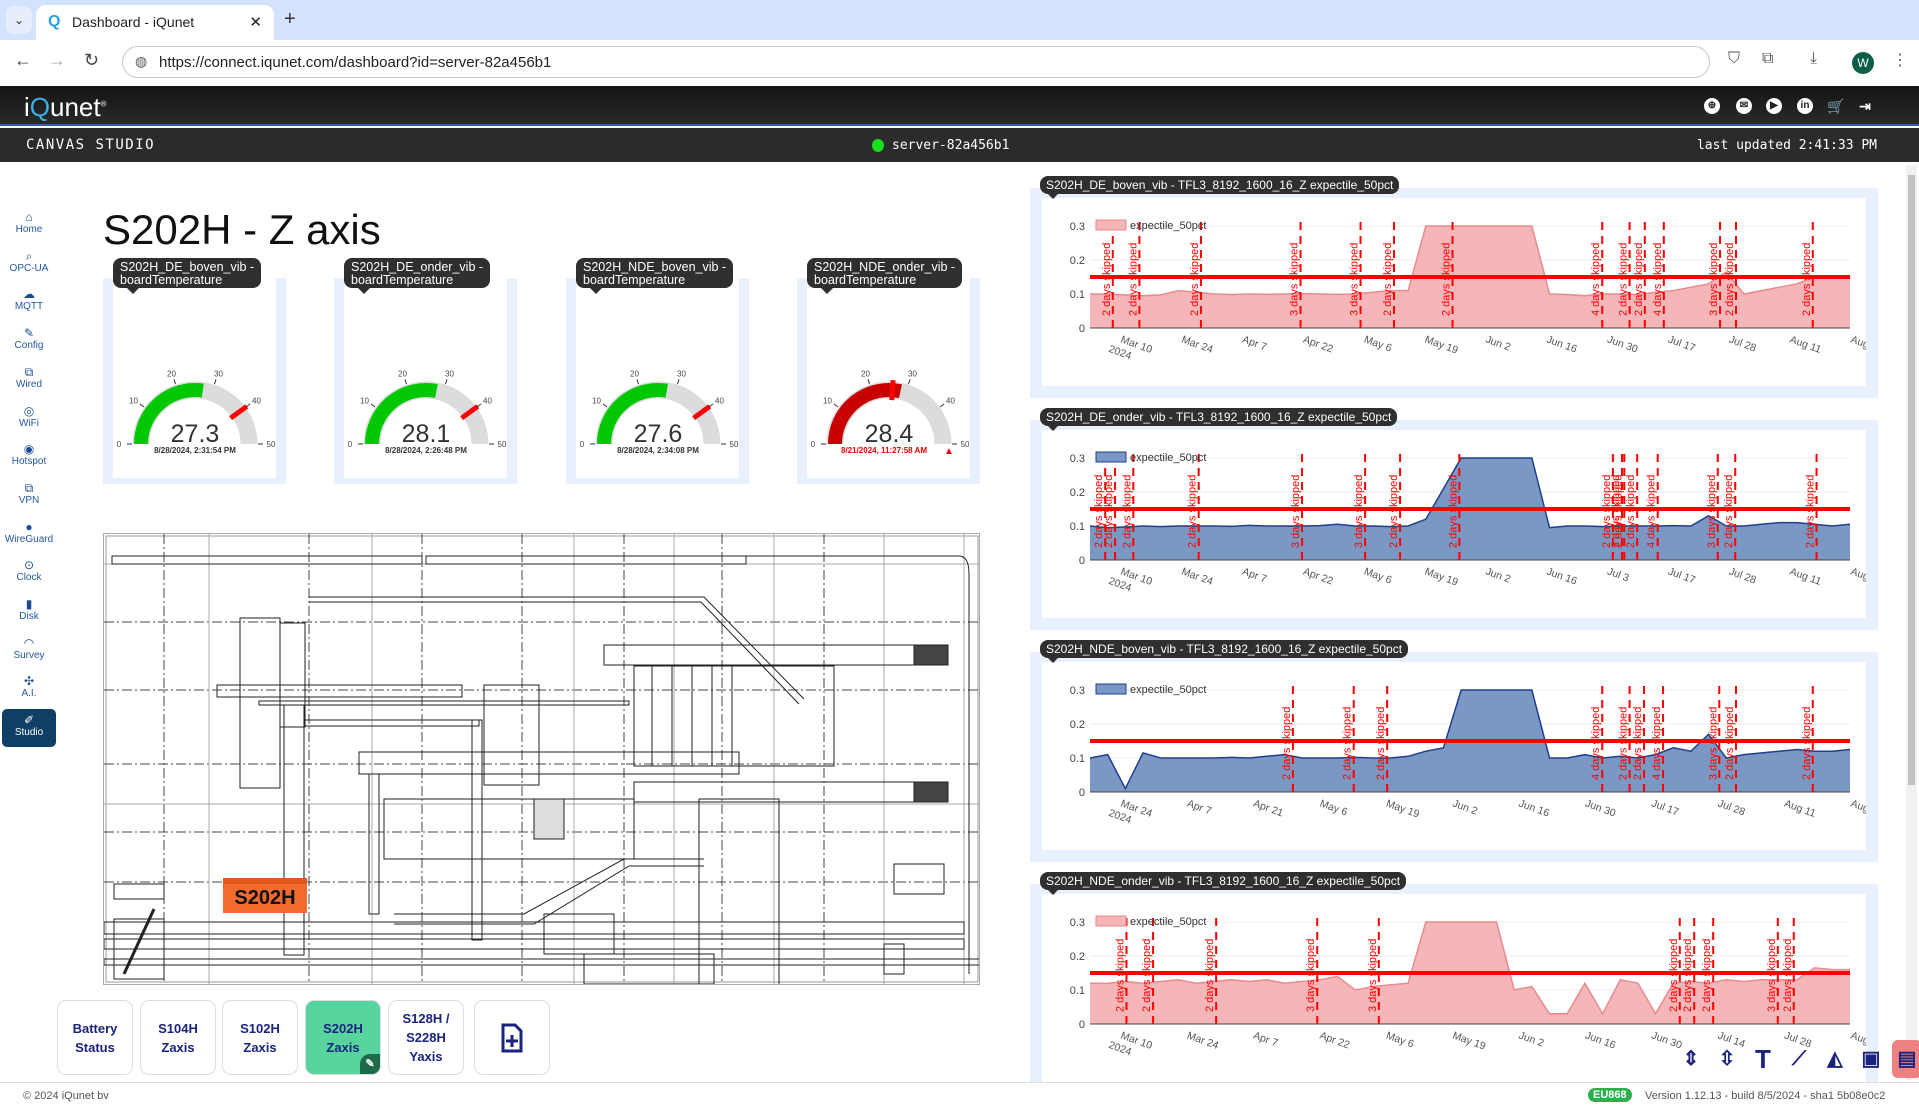 This screenshot has height=1107, width=1919. I want to click on server-status-indicator, so click(878, 145).